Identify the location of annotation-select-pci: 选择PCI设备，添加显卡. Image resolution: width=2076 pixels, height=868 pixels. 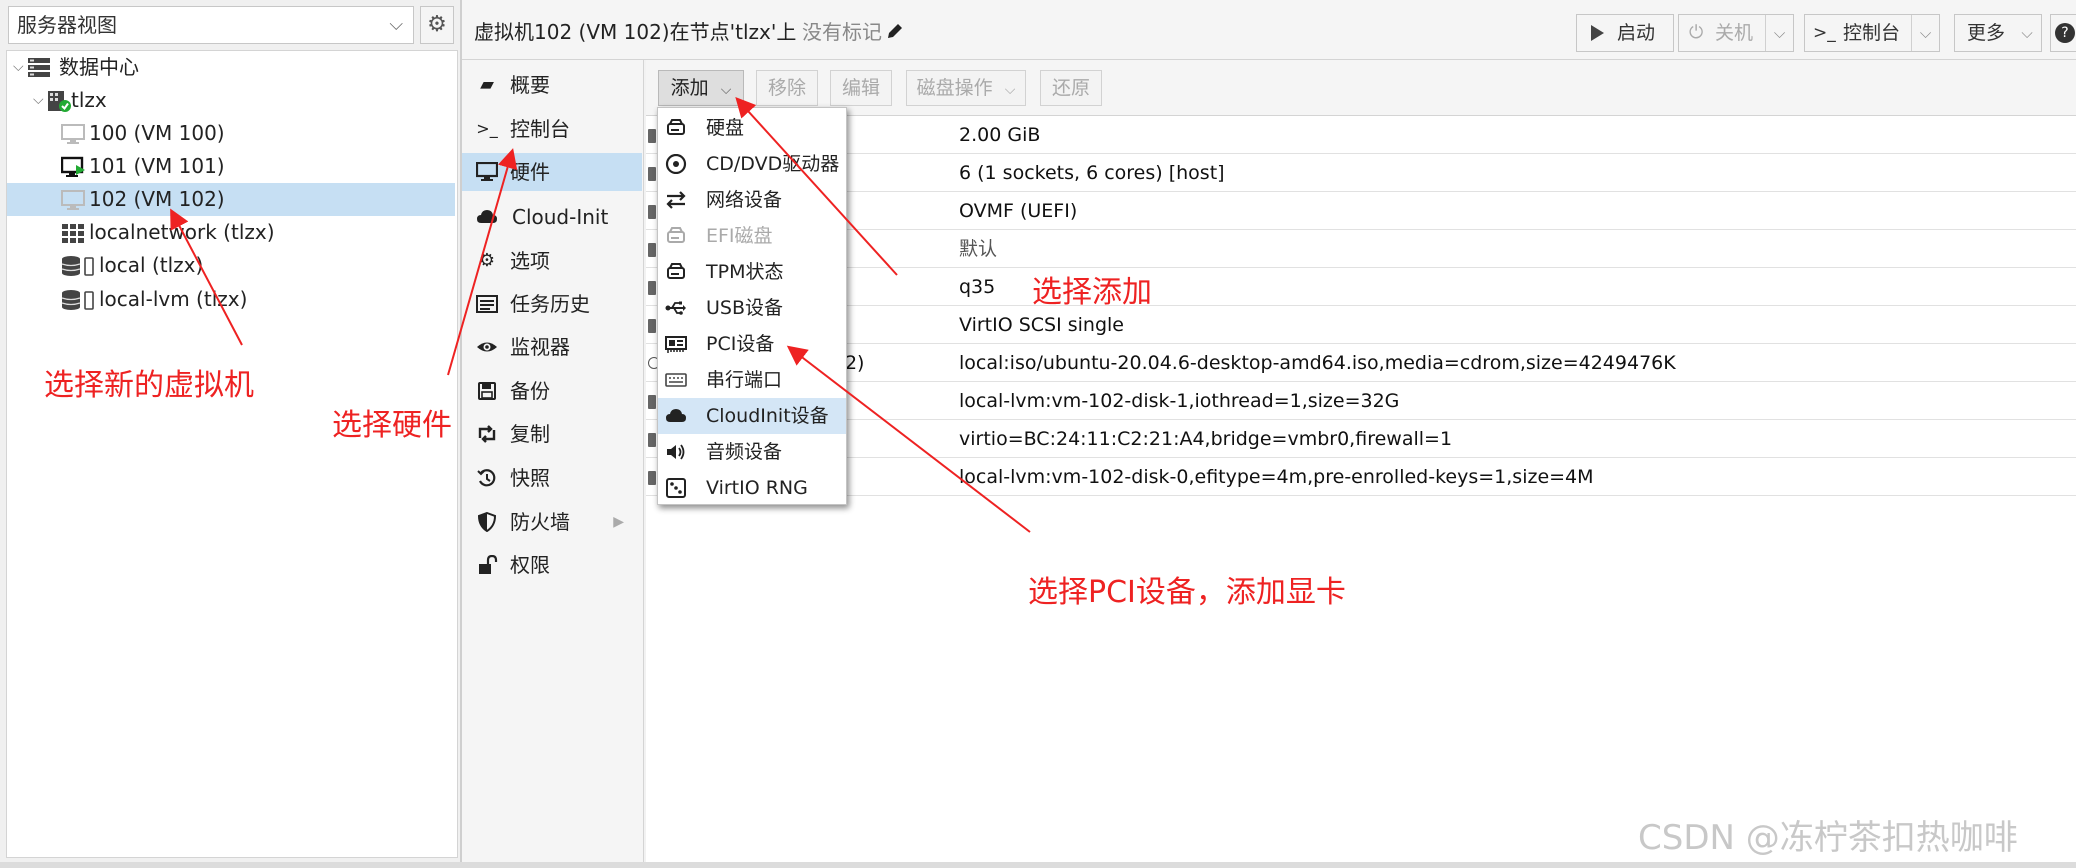
(1187, 592).